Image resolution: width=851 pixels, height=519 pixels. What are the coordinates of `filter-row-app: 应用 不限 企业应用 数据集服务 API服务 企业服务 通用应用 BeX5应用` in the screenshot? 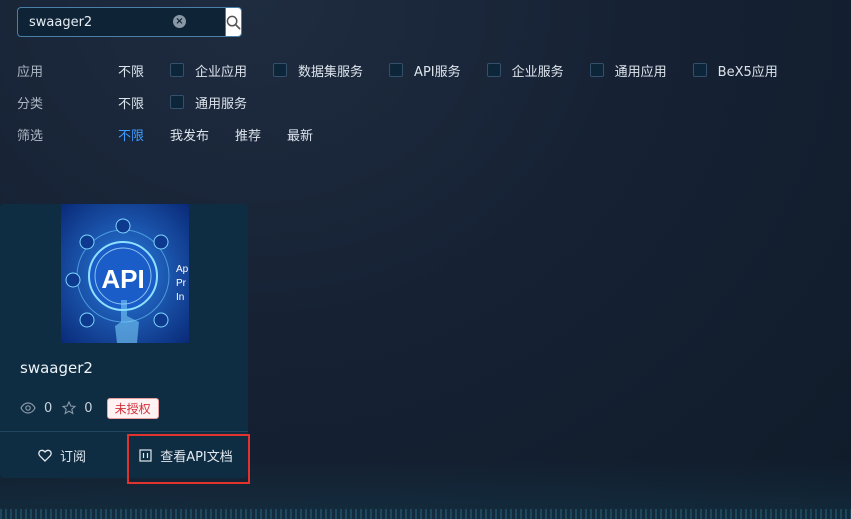 It's located at (397, 70).